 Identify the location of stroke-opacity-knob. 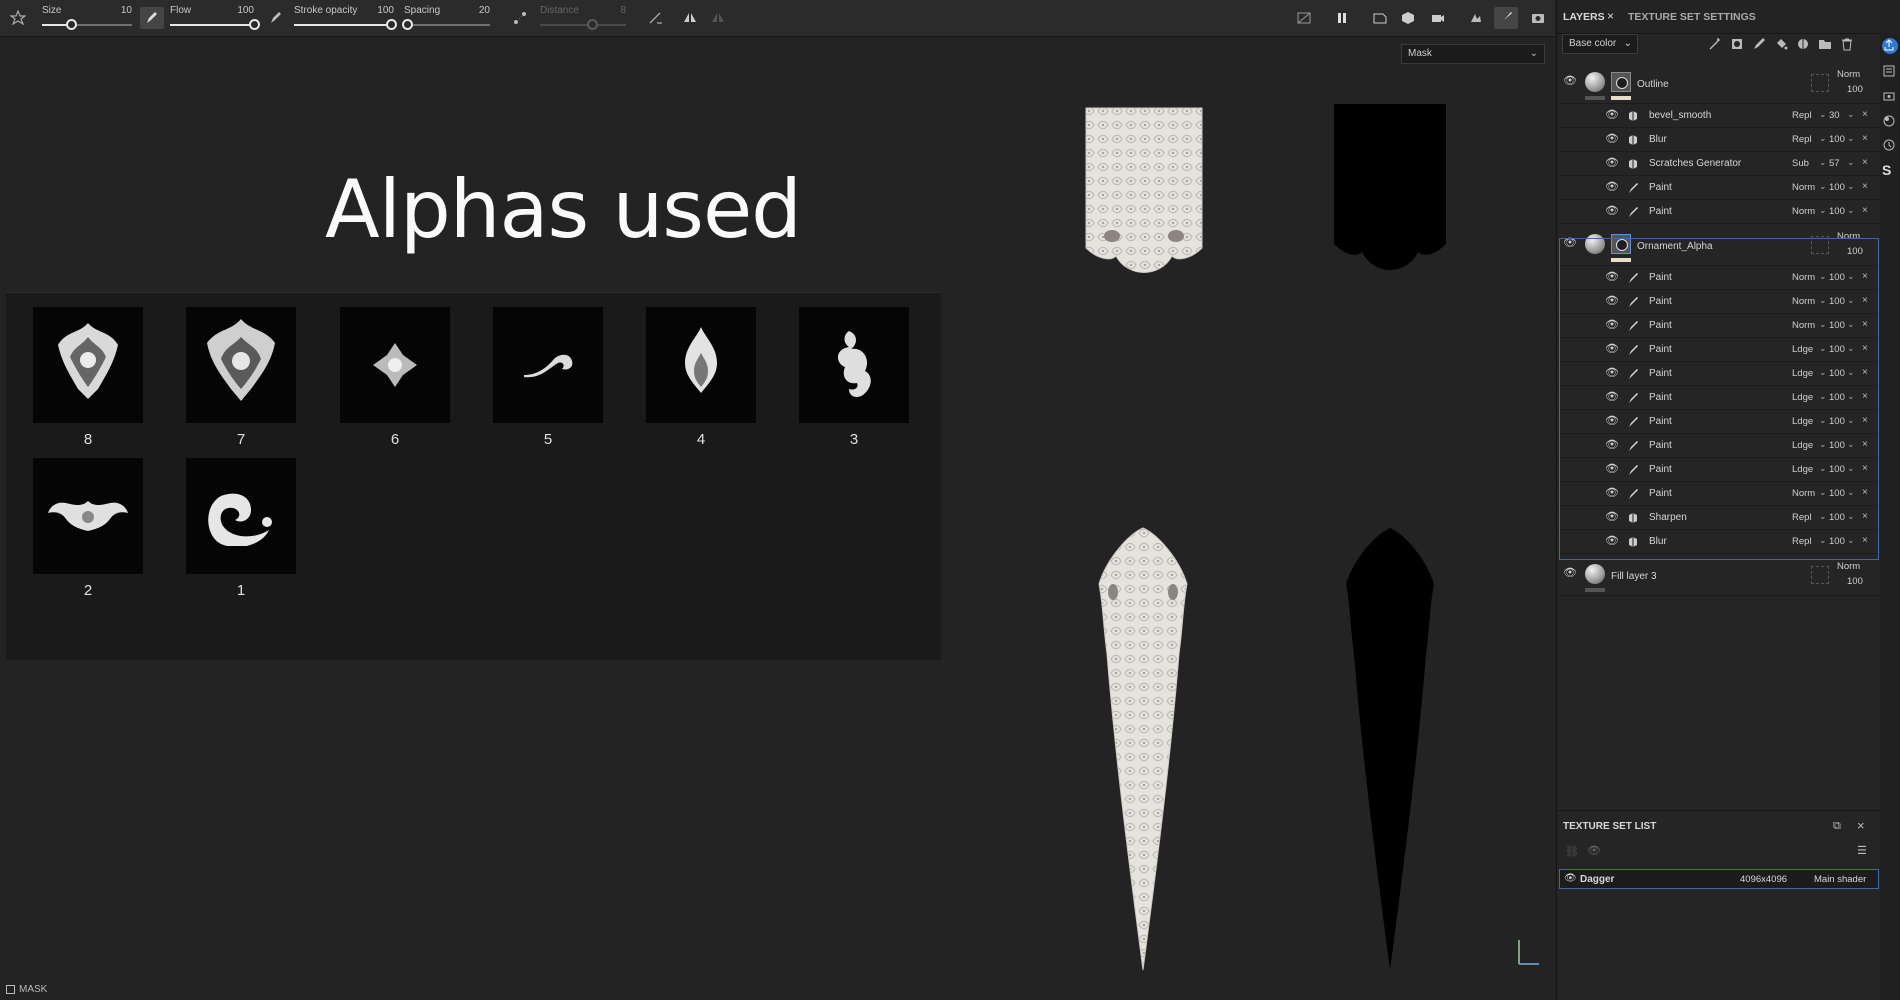
(391, 24).